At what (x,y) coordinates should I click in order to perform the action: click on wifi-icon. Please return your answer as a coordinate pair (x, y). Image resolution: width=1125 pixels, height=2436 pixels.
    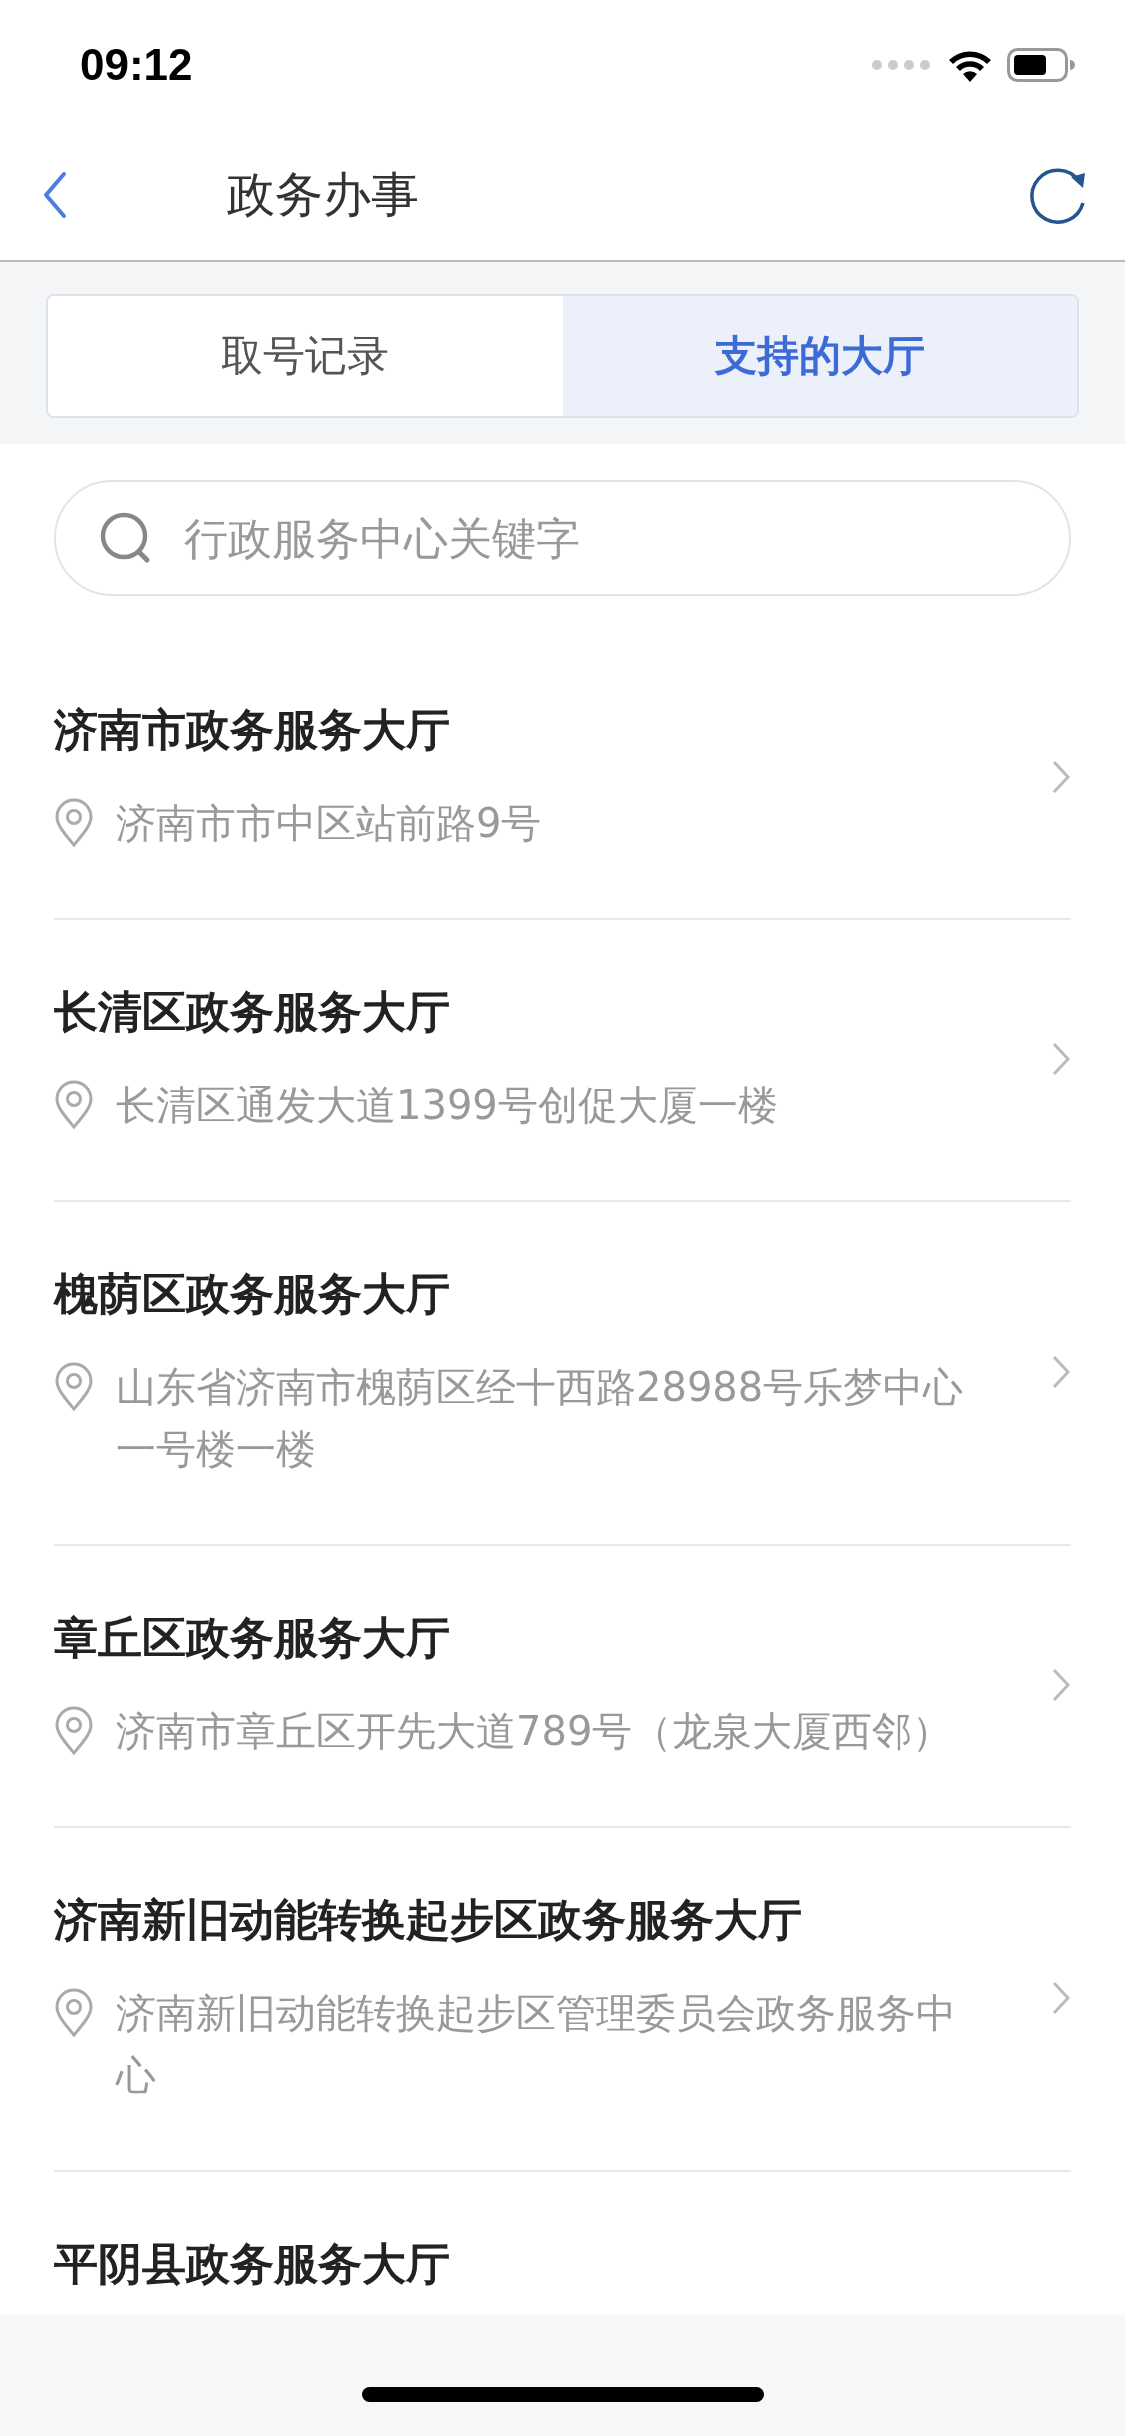
    Looking at the image, I should click on (970, 65).